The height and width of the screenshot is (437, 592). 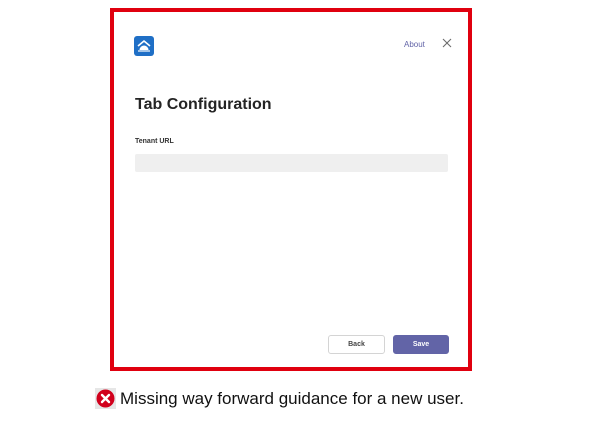 What do you see at coordinates (291, 163) in the screenshot?
I see `tenant-url-input` at bounding box center [291, 163].